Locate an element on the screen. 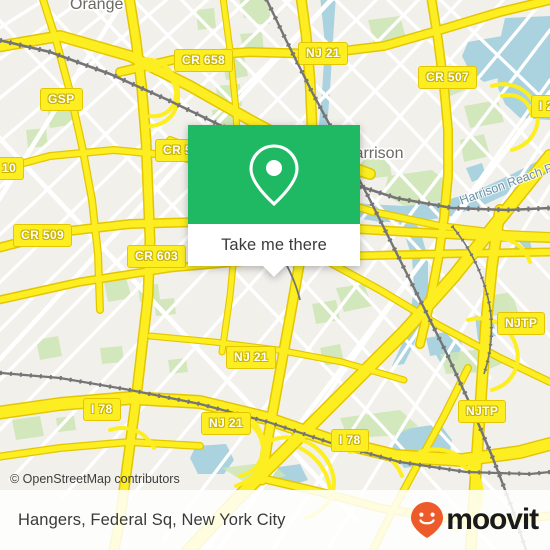  poi-card-header is located at coordinates (274, 174).